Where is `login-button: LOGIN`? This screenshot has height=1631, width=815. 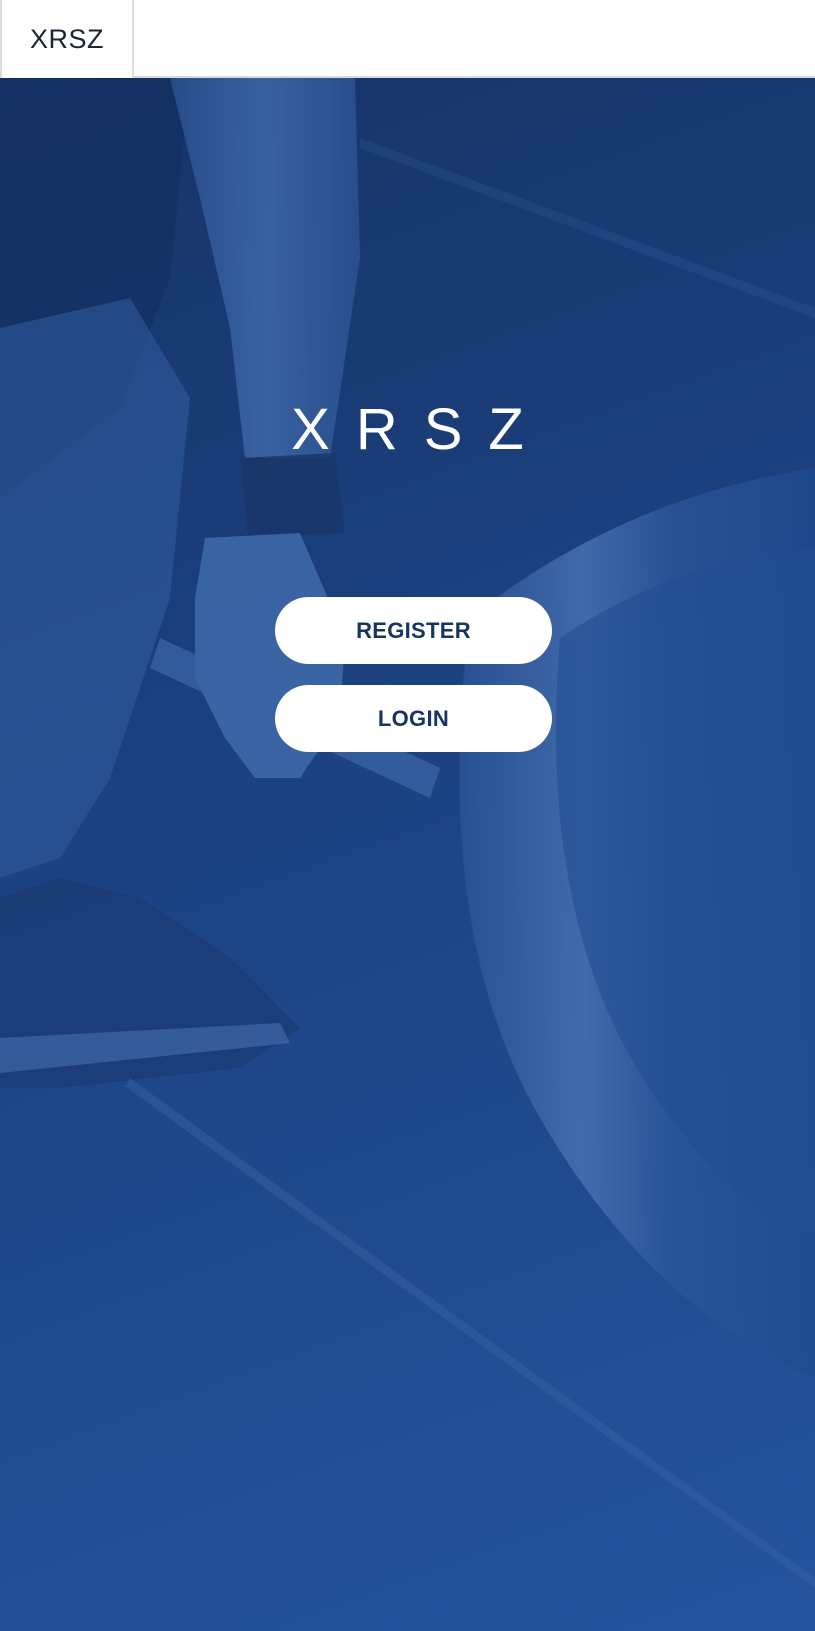
login-button: LOGIN is located at coordinates (413, 718).